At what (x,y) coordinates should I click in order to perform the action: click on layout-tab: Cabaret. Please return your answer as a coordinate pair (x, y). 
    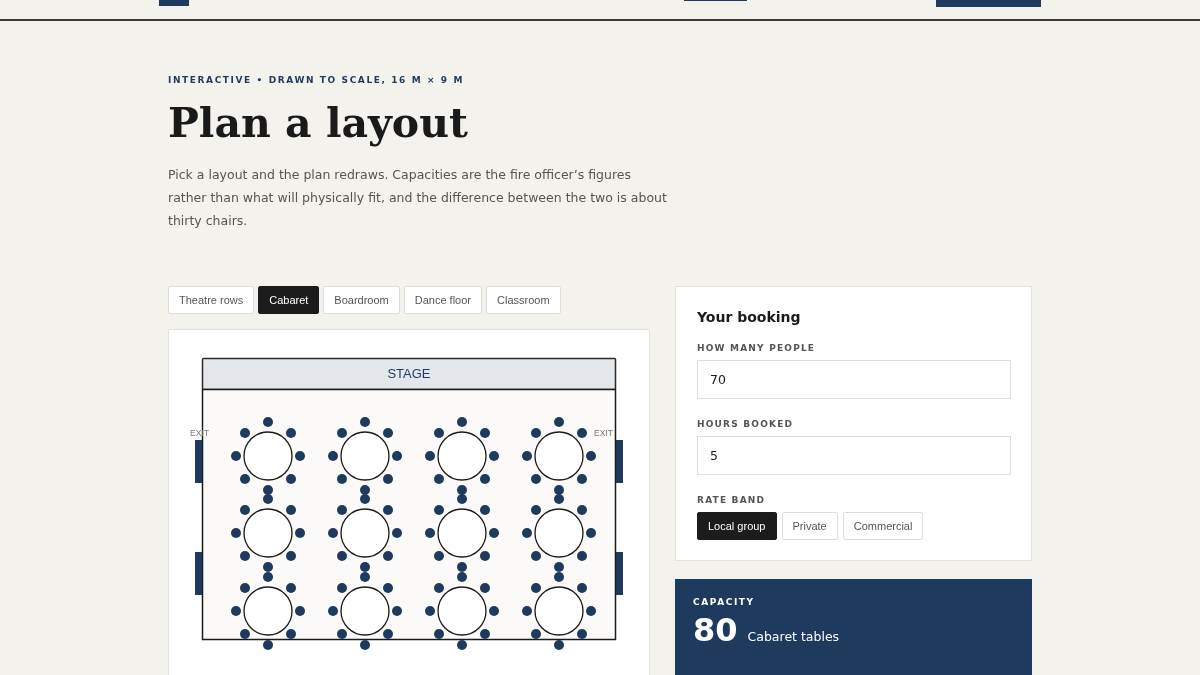
    Looking at the image, I should click on (289, 300).